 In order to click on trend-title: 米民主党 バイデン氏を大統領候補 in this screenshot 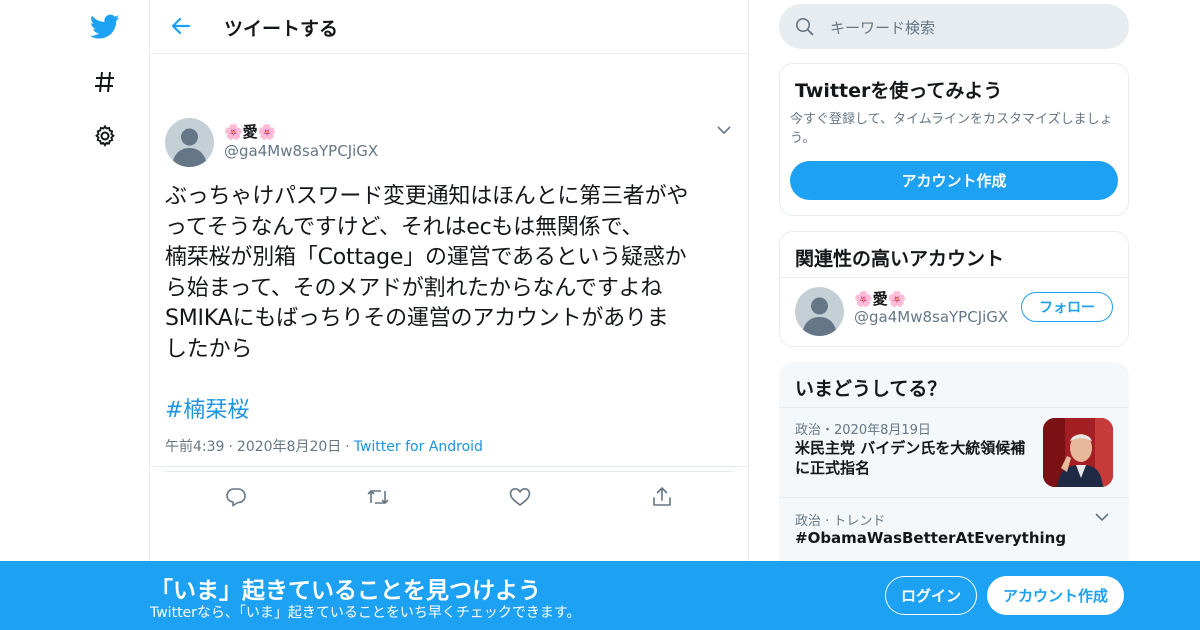, I will do `click(910, 448)`.